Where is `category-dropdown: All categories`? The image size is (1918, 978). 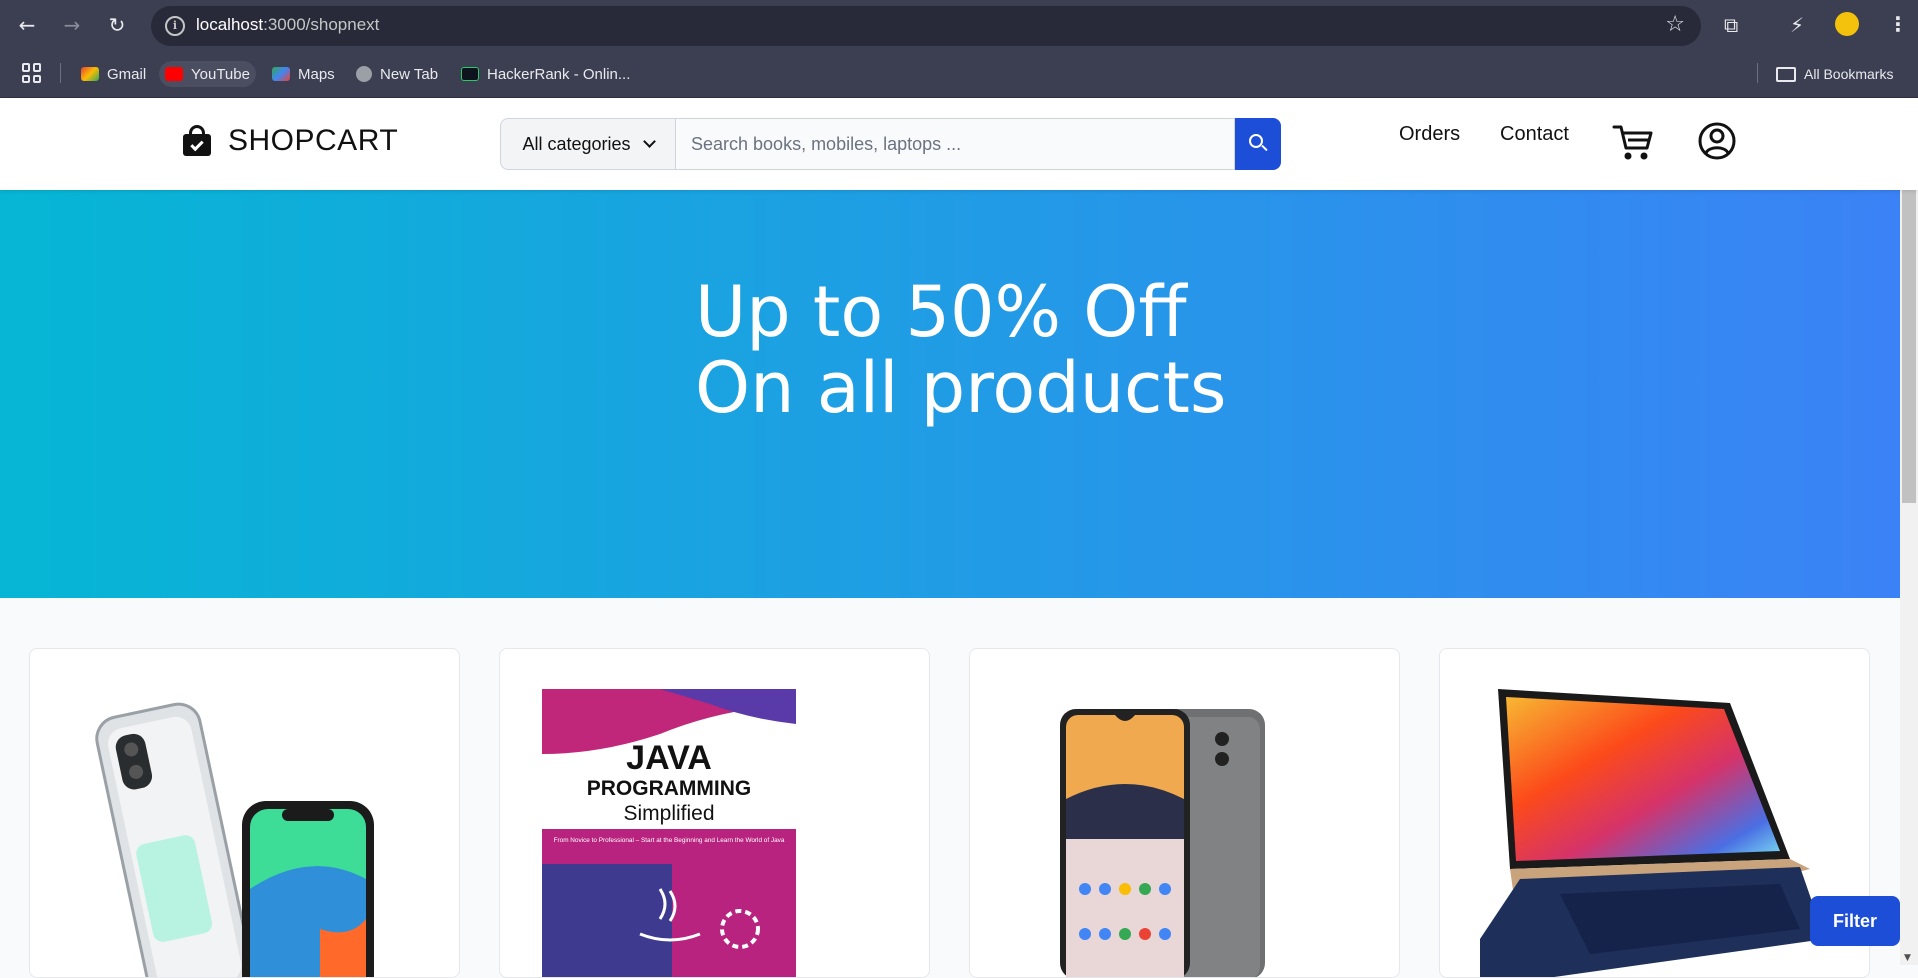 category-dropdown: All categories is located at coordinates (587, 144).